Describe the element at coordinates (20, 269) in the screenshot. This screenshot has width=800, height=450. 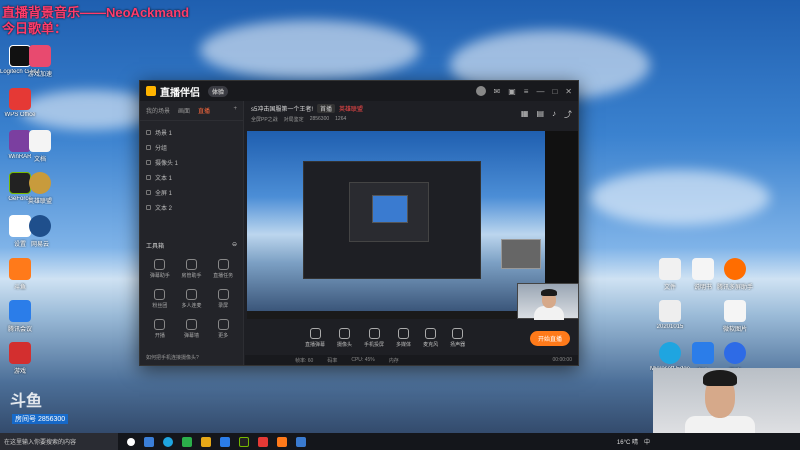
I see `douyu-icon` at that location.